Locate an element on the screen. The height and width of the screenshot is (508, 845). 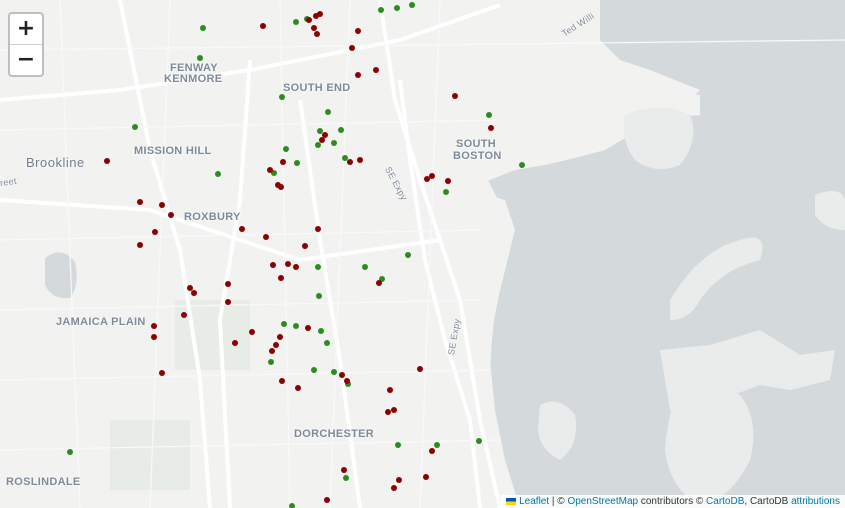
osm-link: OpenStreetMap is located at coordinates (602, 501).